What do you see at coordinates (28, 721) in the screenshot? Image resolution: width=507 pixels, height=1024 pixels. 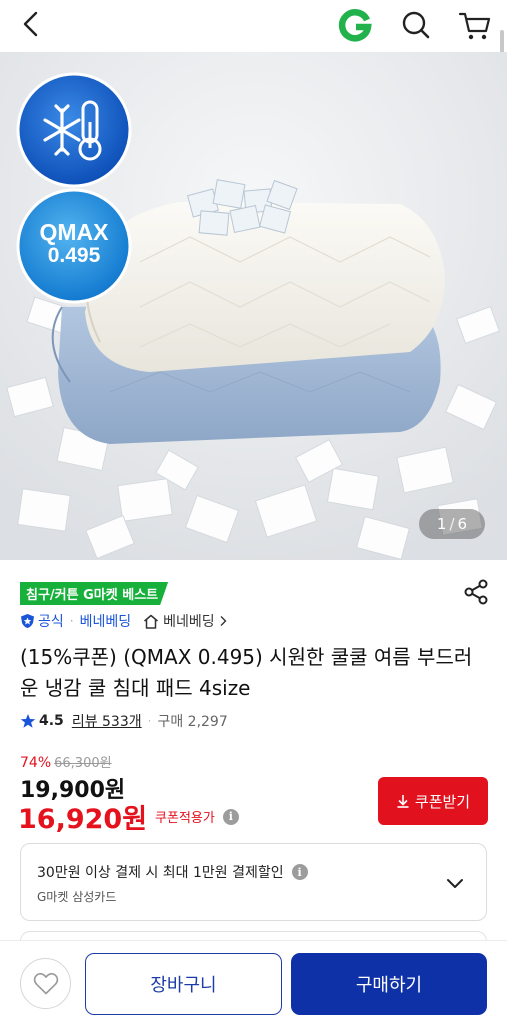 I see `star-icon` at bounding box center [28, 721].